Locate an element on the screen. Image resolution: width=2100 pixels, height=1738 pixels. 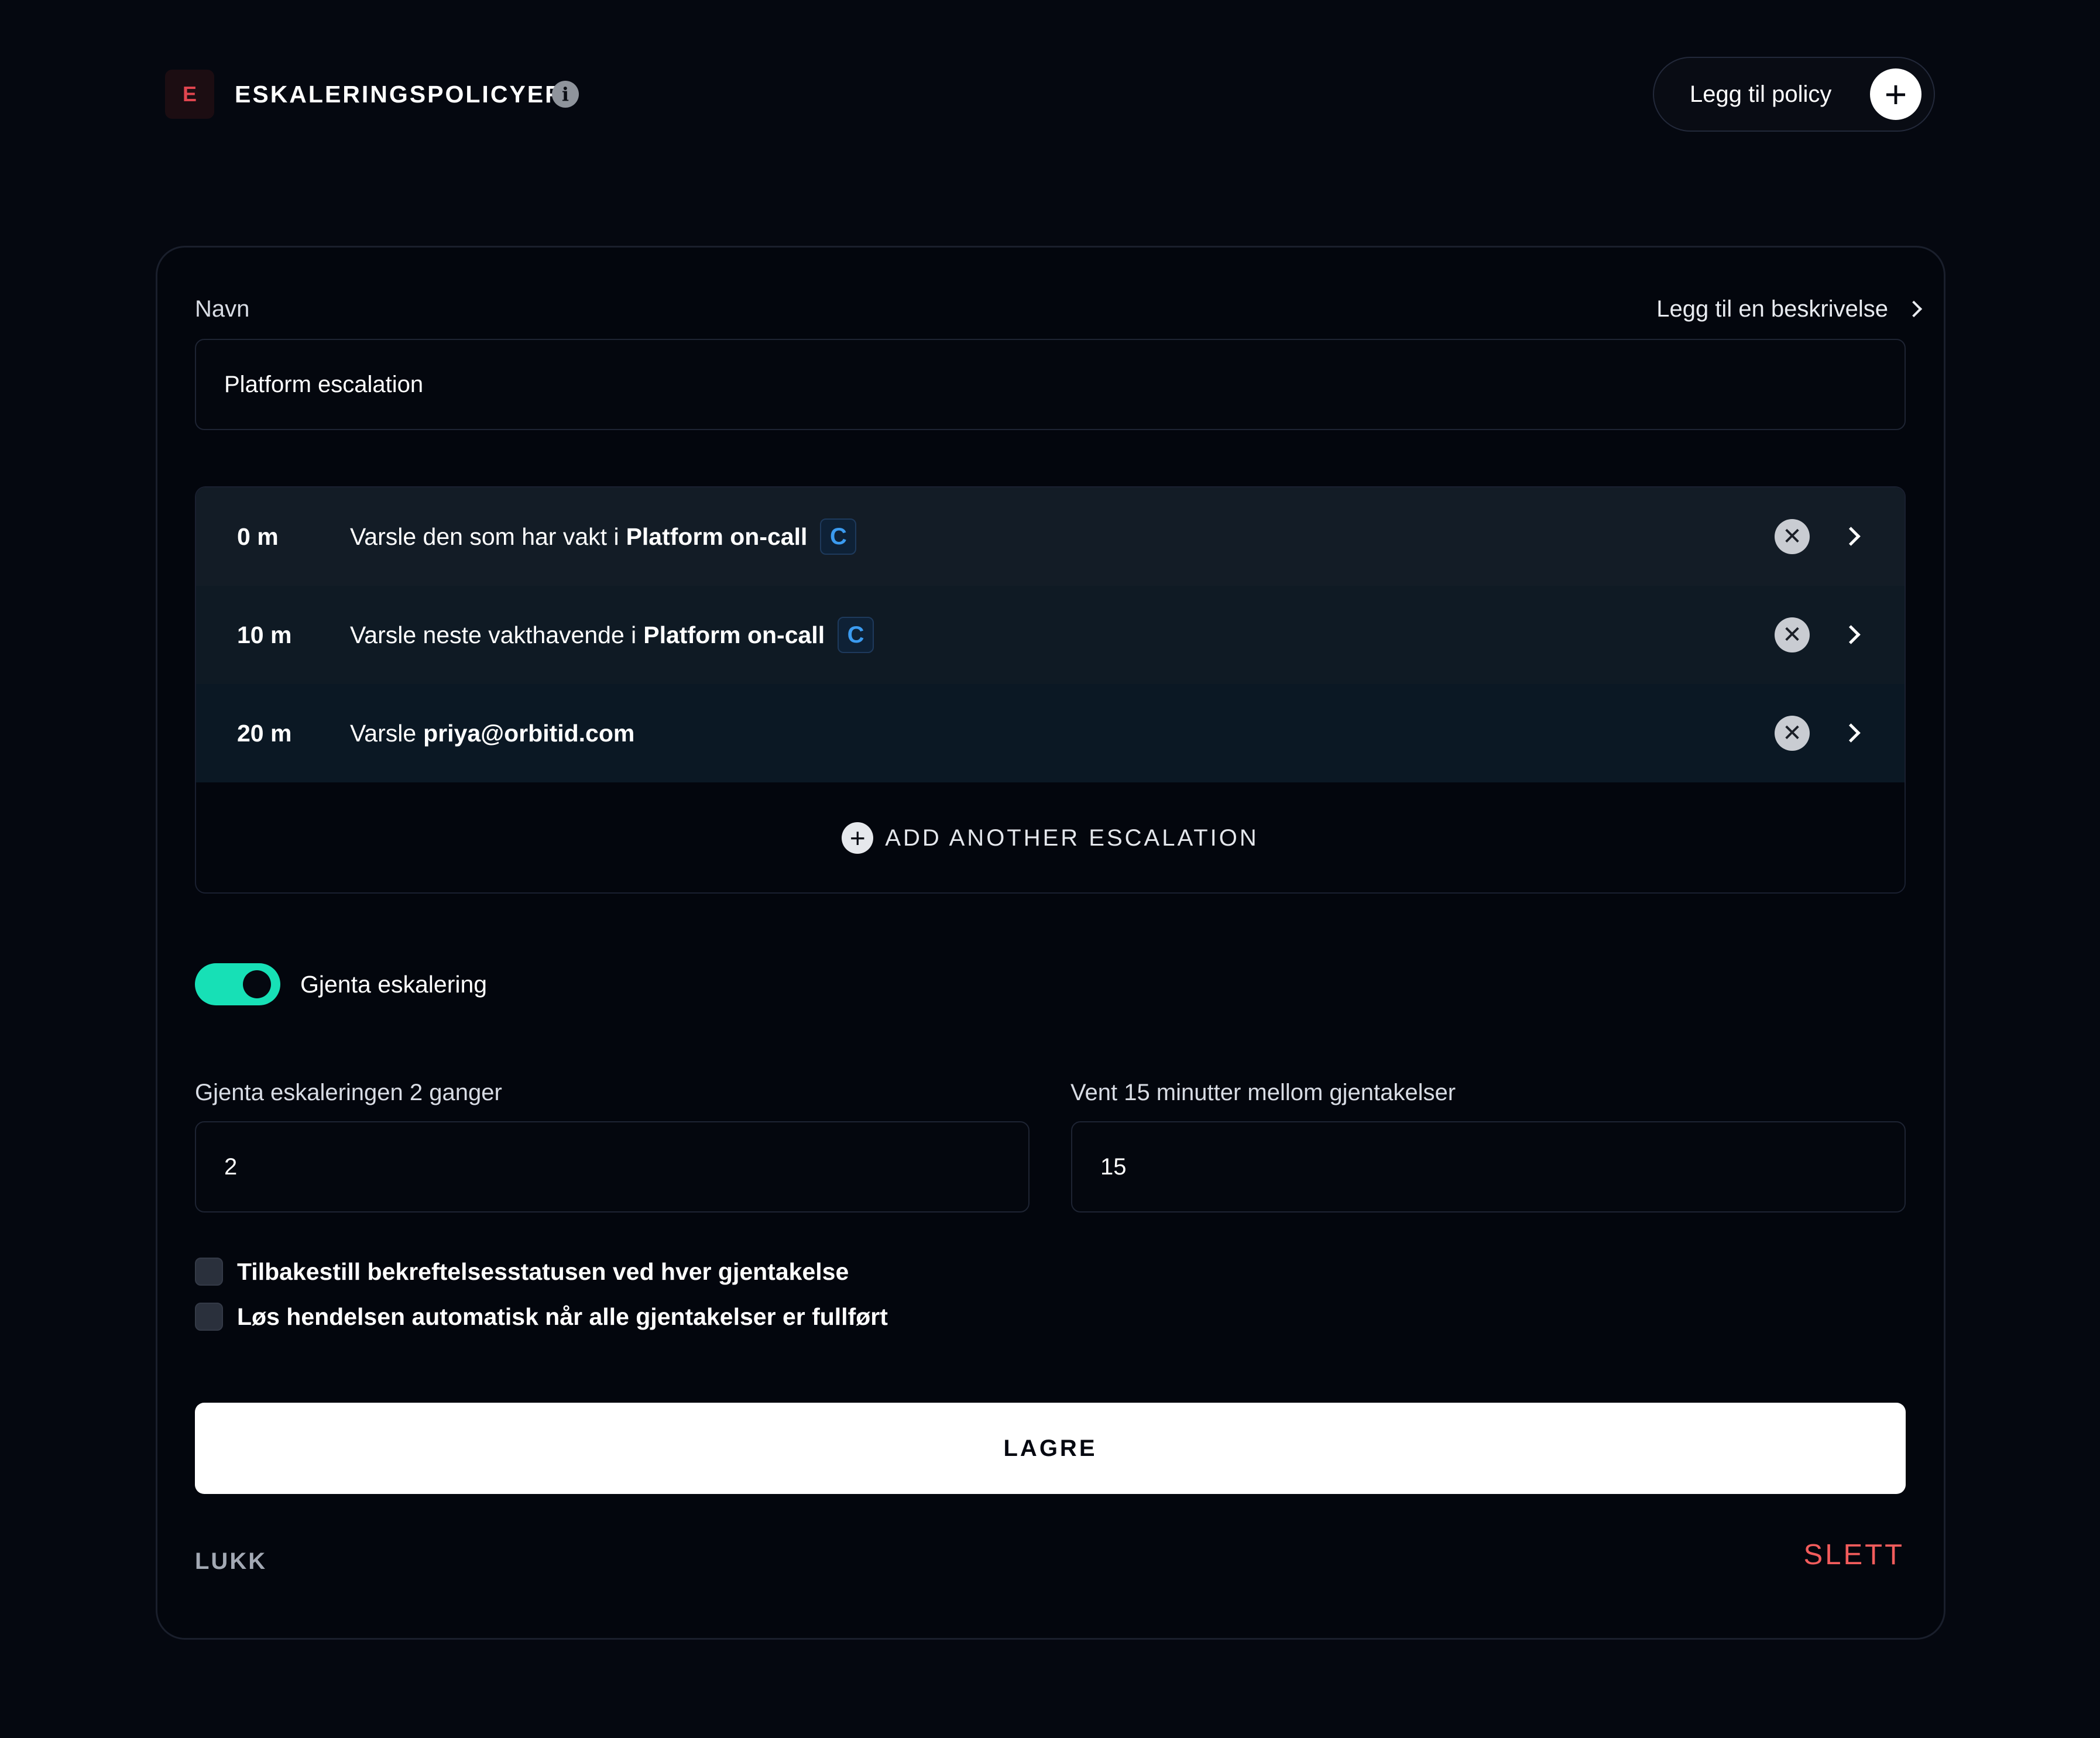
escalation-delay: 10 m is located at coordinates (265, 634).